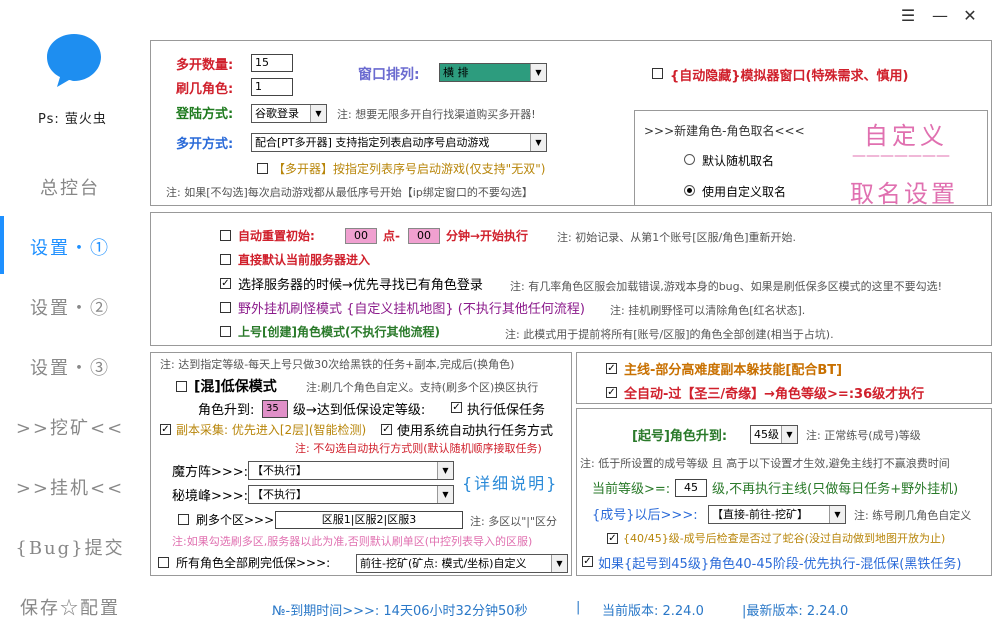 The width and height of the screenshot is (996, 632). What do you see at coordinates (70, 367) in the screenshot?
I see `nav-settings-3: 设置・③` at bounding box center [70, 367].